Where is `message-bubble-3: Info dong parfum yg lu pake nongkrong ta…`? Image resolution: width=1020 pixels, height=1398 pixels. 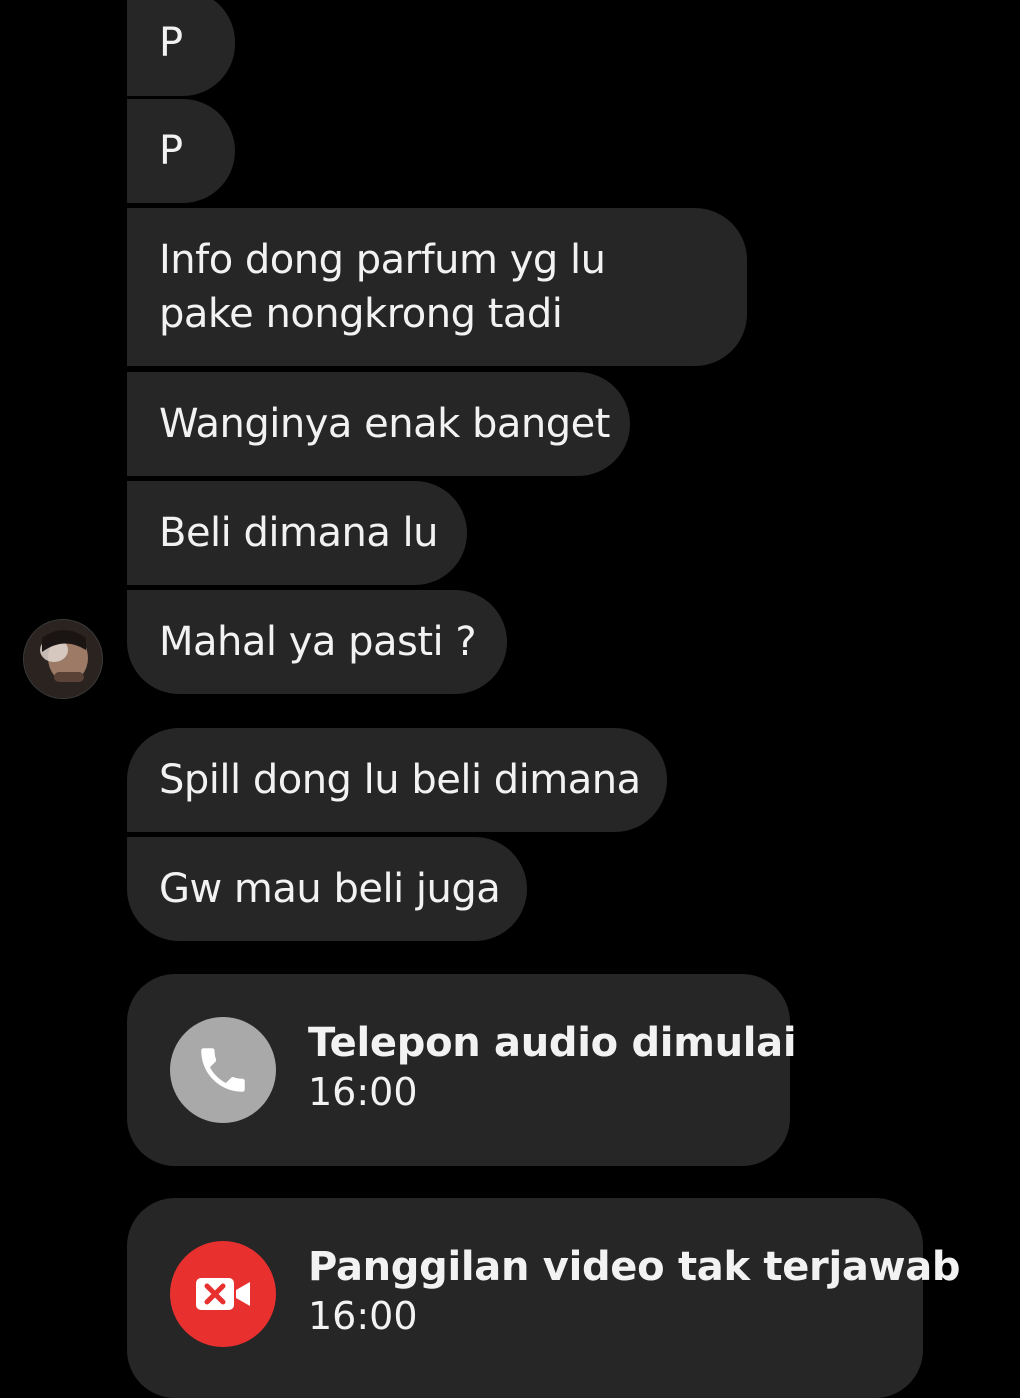 message-bubble-3: Info dong parfum yg lu pake nongkrong ta… is located at coordinates (437, 287).